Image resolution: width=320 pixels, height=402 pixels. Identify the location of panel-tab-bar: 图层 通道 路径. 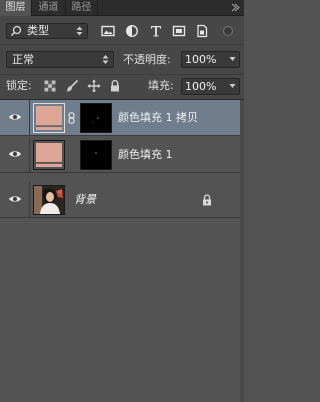
(122, 8).